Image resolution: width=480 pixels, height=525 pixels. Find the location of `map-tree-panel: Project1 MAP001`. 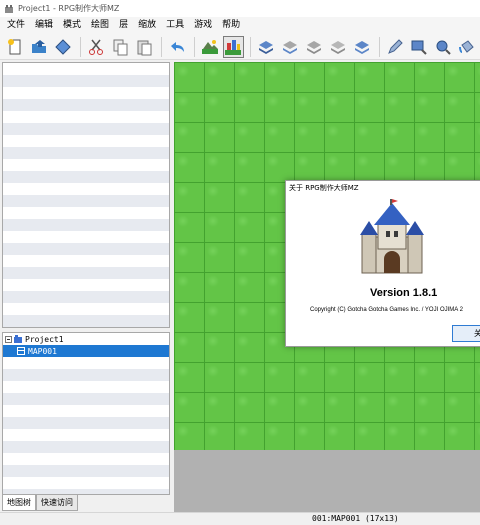

map-tree-panel: Project1 MAP001 is located at coordinates (86, 413).